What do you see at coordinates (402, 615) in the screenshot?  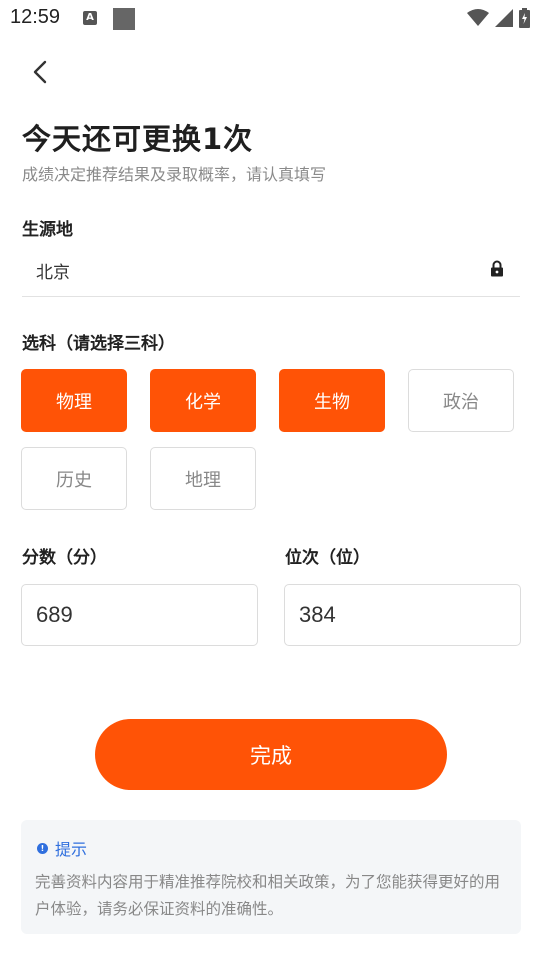 I see `rank-input: 384` at bounding box center [402, 615].